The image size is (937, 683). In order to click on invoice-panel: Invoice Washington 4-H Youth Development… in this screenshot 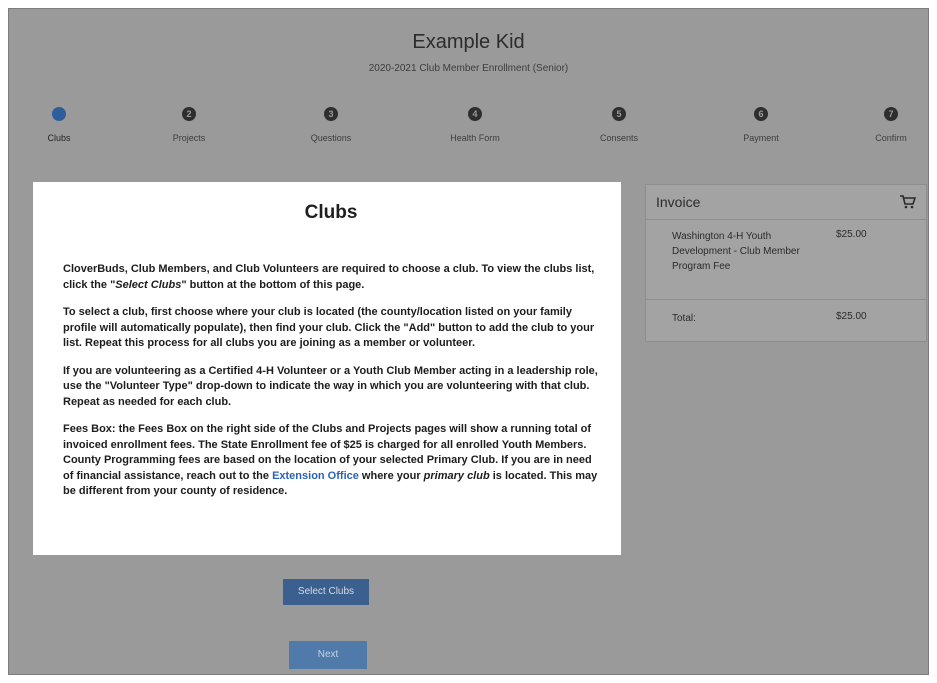, I will do `click(786, 263)`.